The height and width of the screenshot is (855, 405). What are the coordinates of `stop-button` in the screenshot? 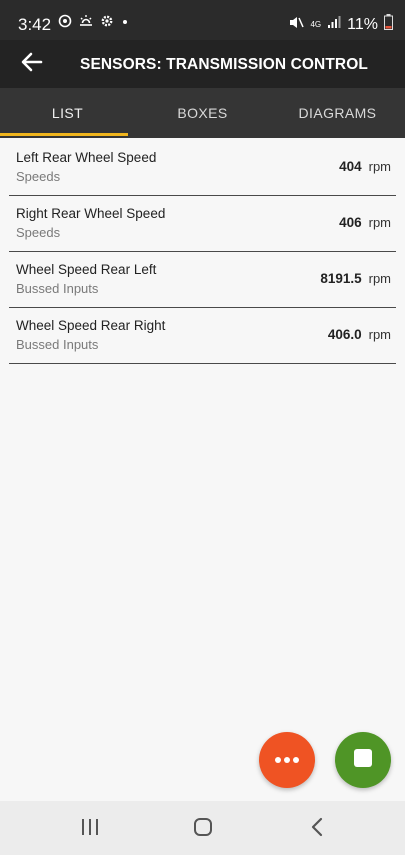 It's located at (363, 760).